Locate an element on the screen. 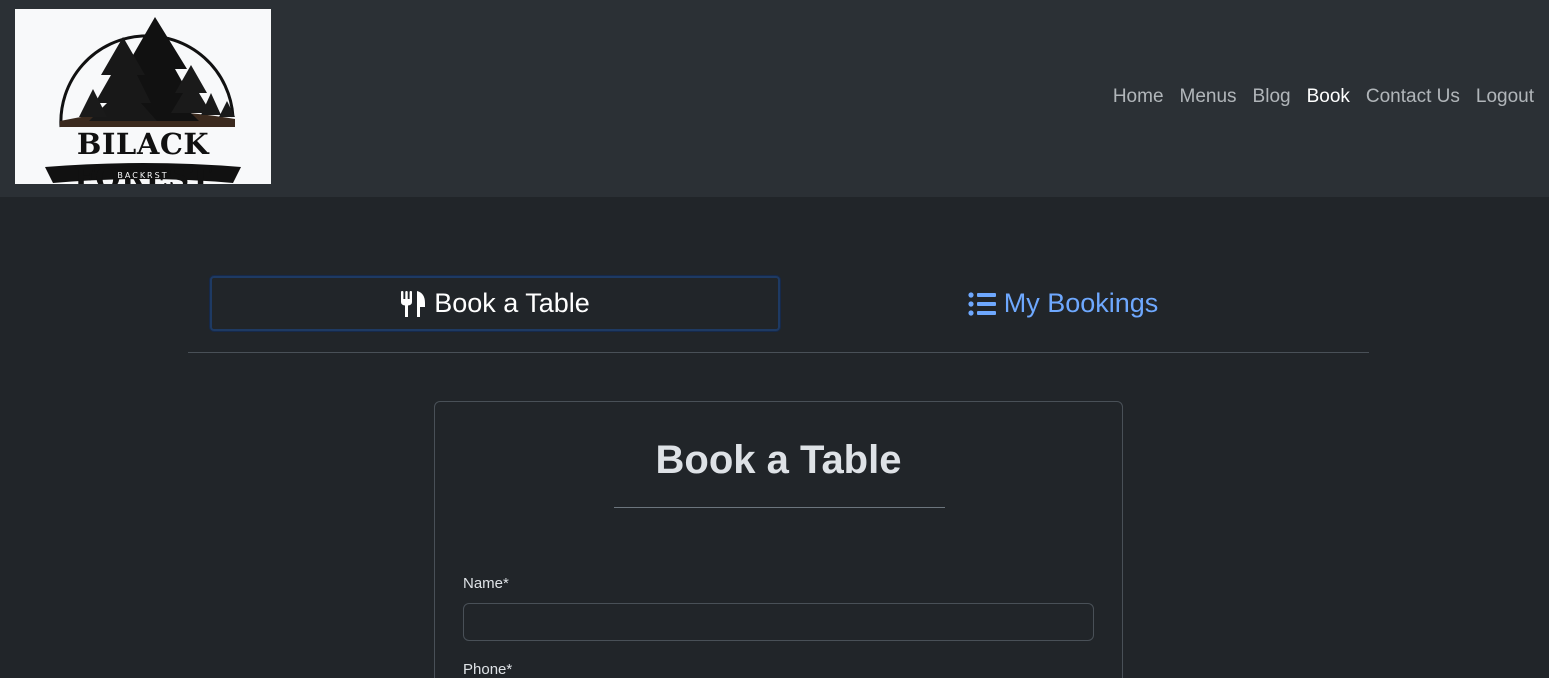 This screenshot has height=678, width=1549. name-label: Name* is located at coordinates (486, 583).